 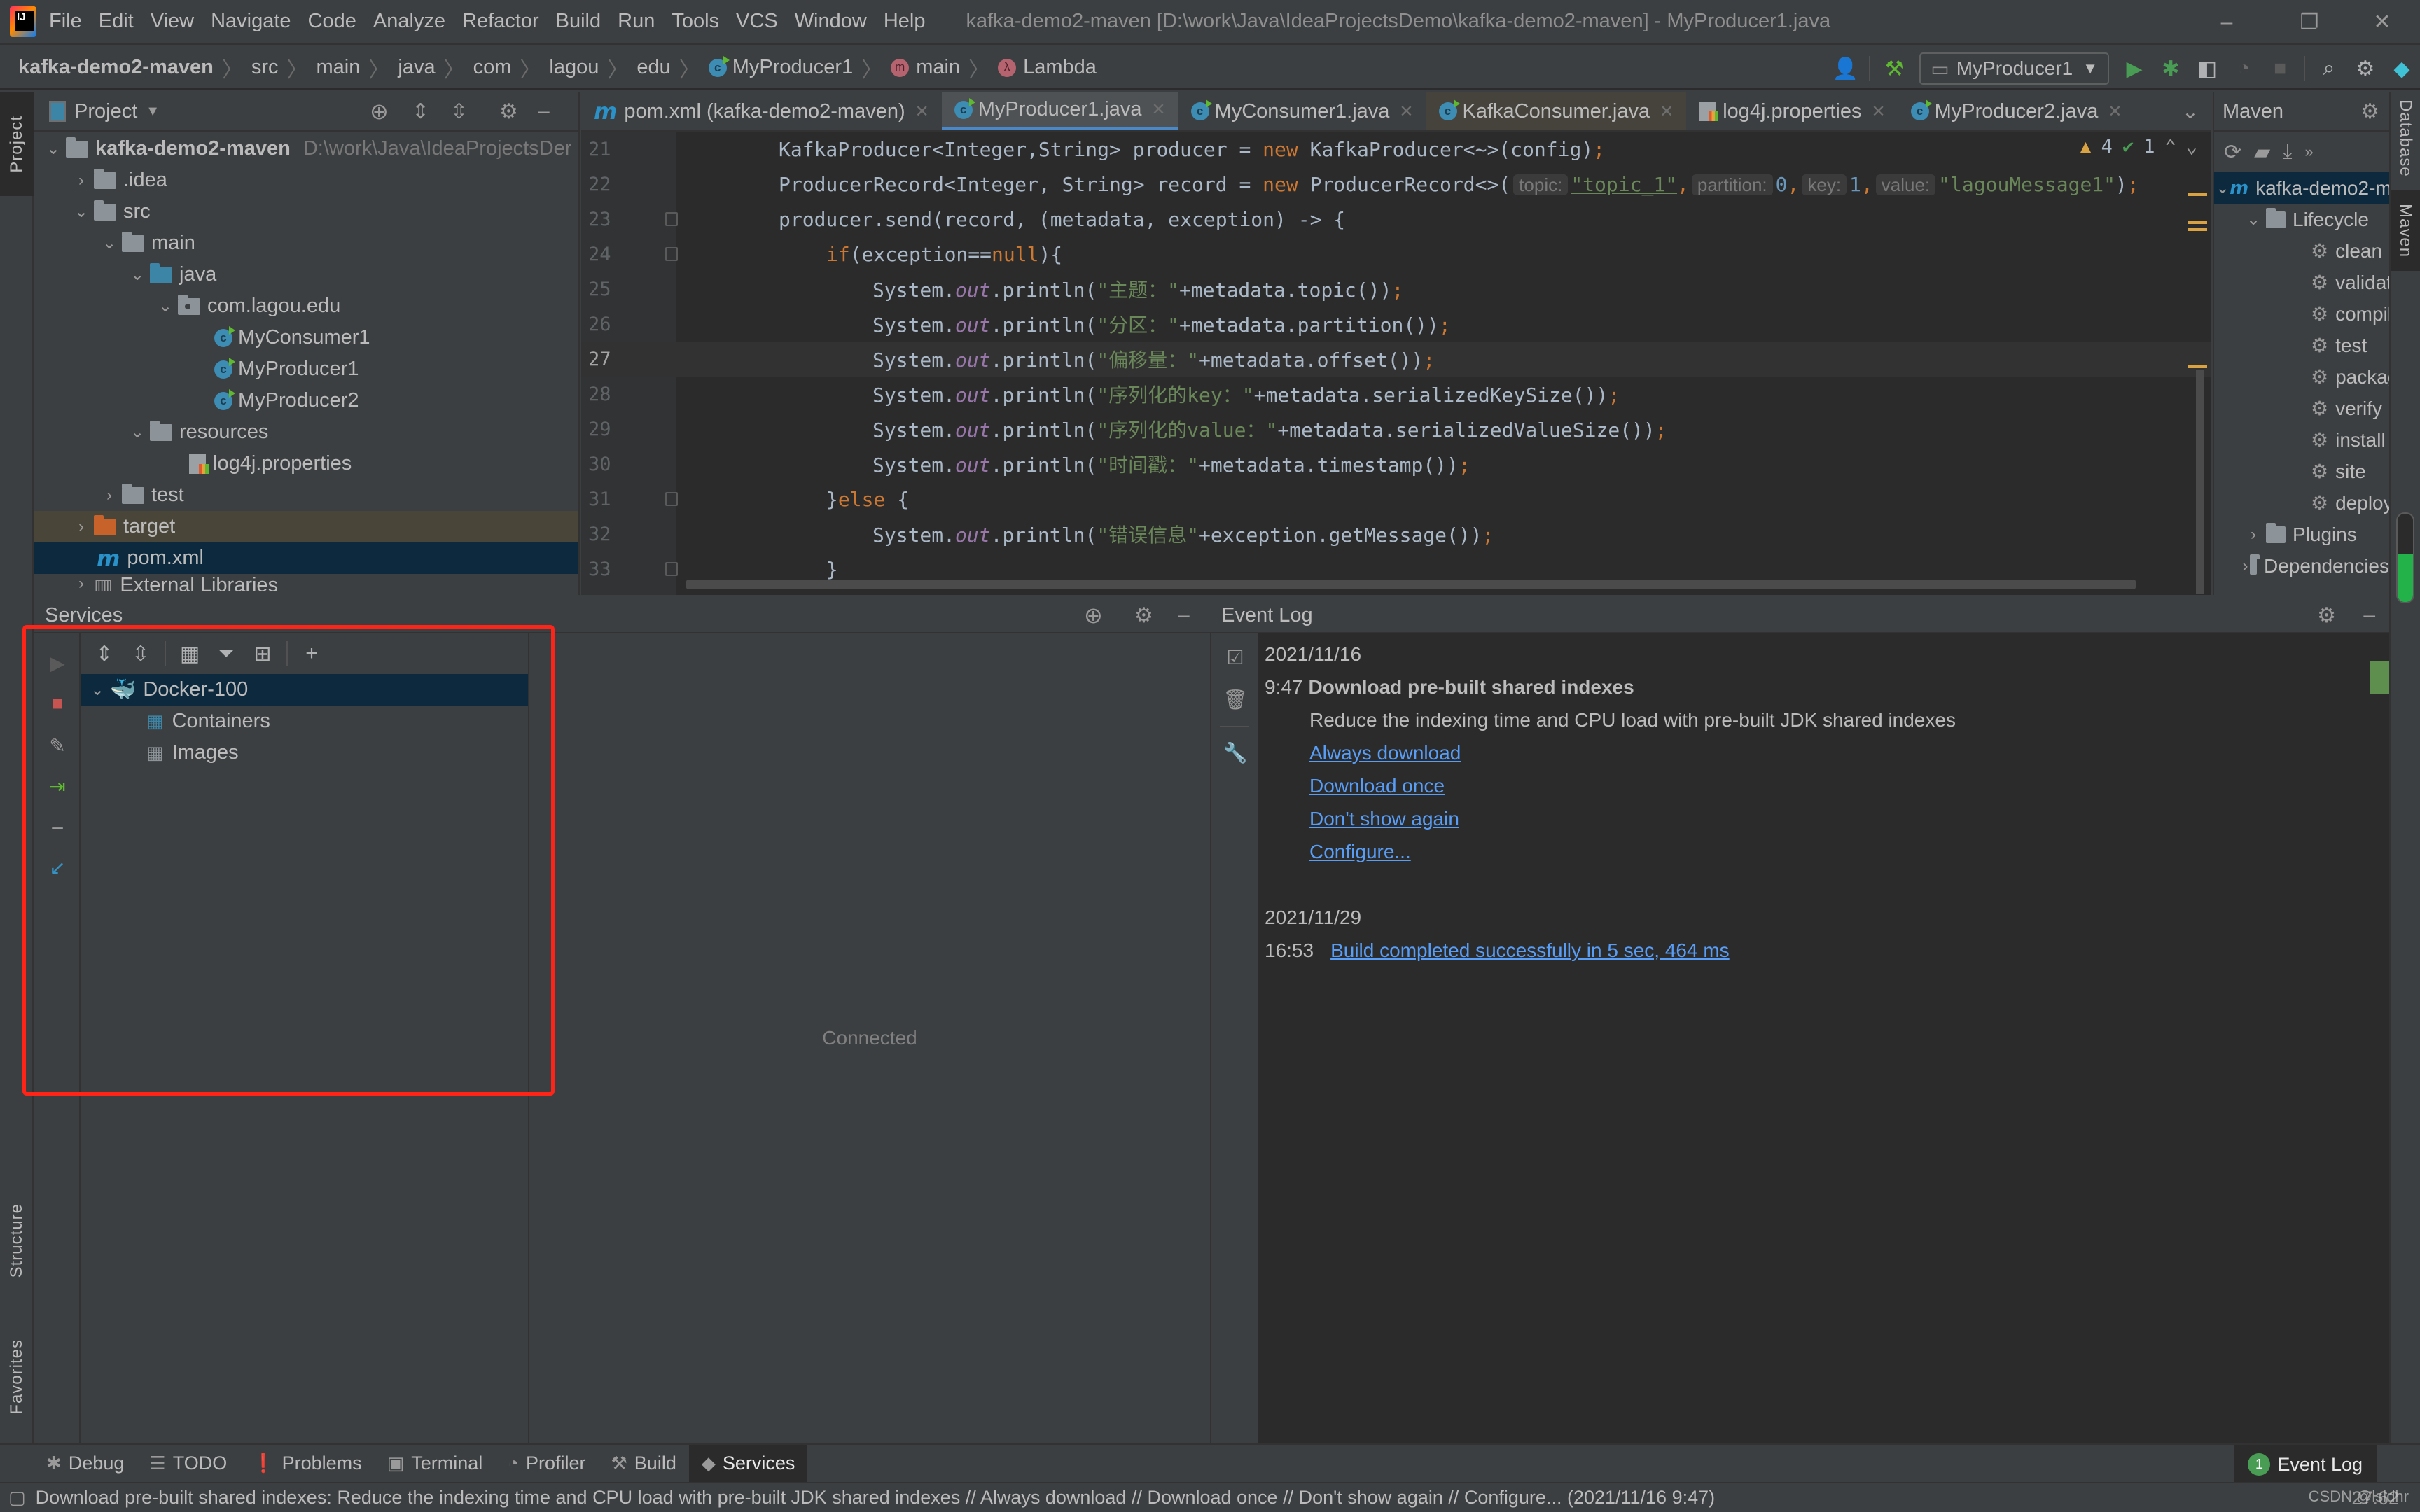 I want to click on menu-vcs: VCS, so click(x=757, y=21).